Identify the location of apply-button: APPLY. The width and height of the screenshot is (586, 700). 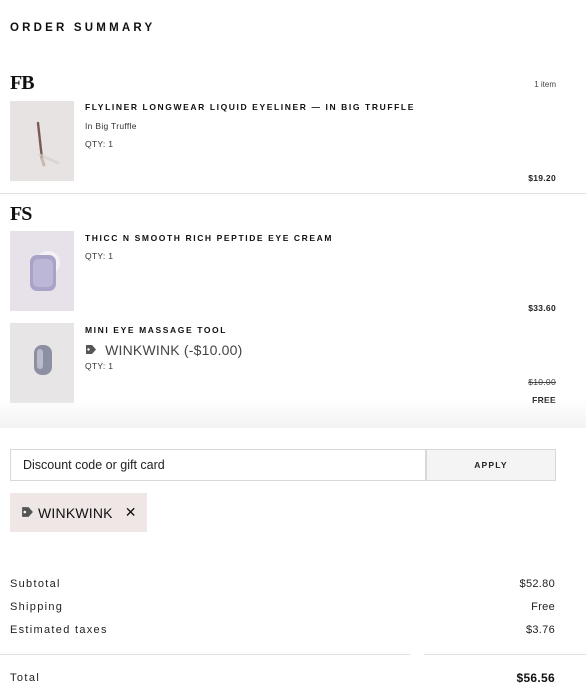
(491, 465).